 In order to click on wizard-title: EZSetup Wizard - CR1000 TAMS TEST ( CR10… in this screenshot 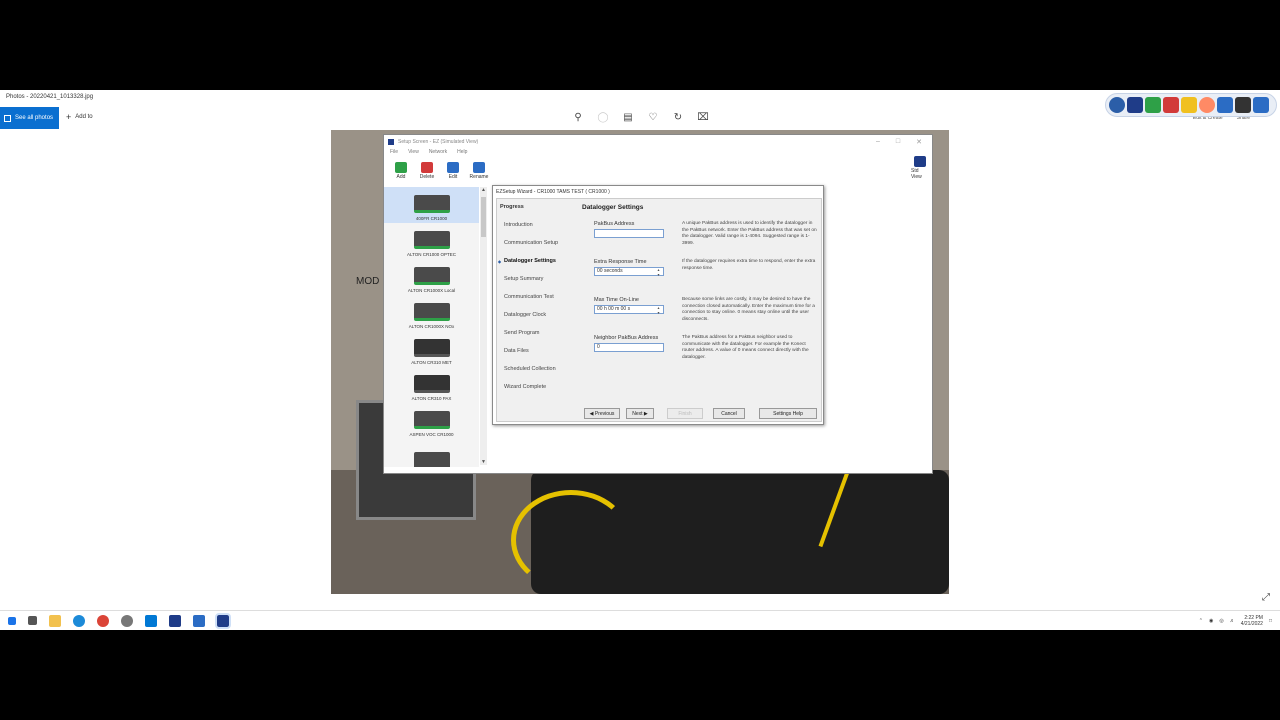, I will do `click(553, 192)`.